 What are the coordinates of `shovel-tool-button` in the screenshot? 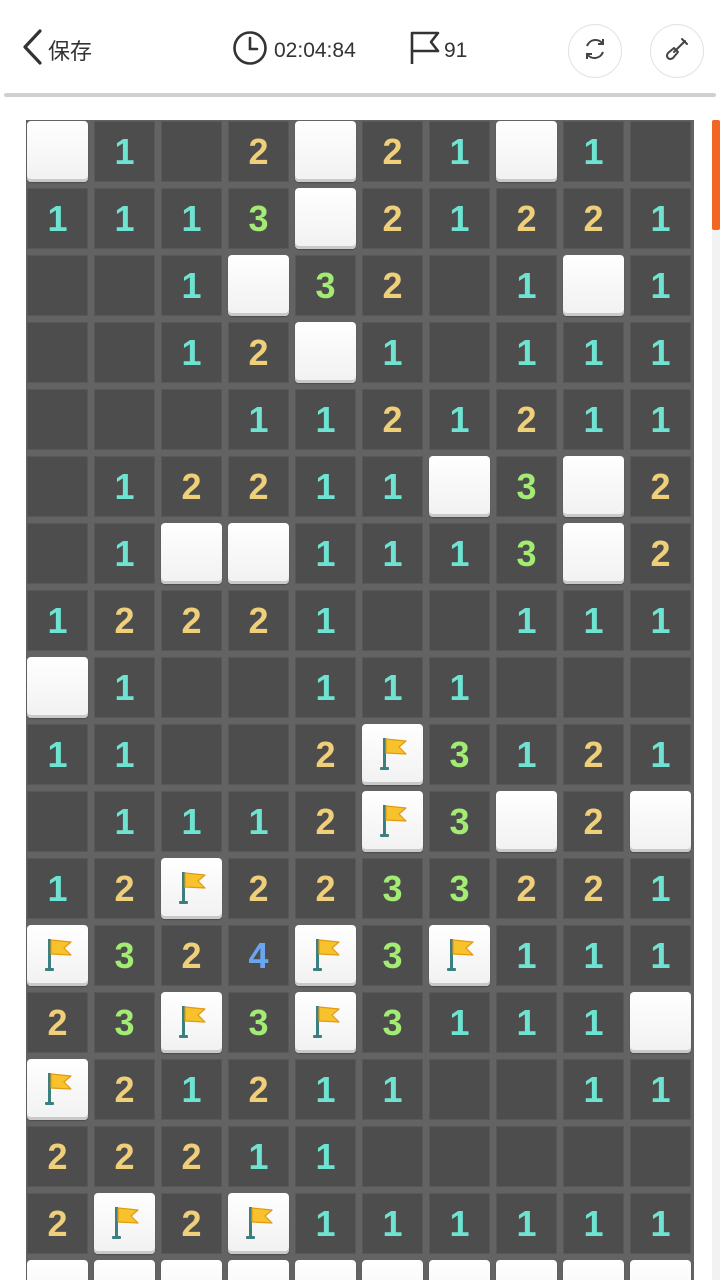 It's located at (677, 51).